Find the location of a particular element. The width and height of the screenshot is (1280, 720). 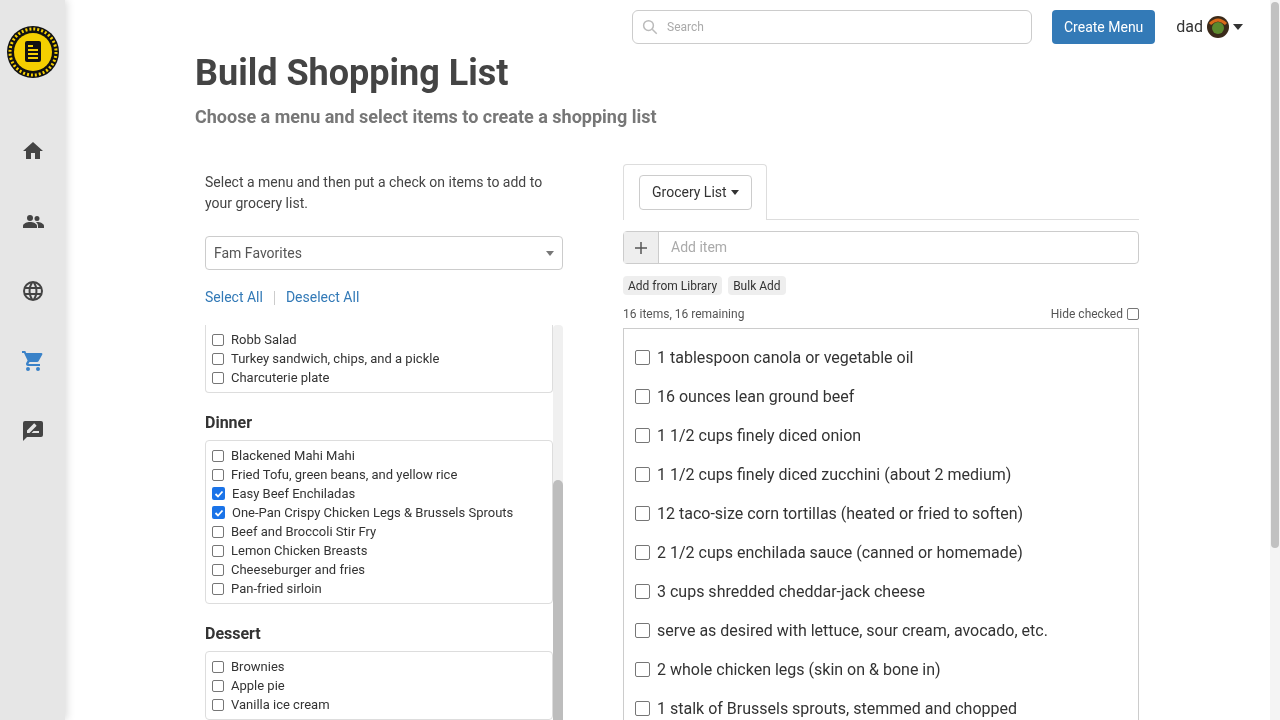

grocery-list-dropdown: Grocery List is located at coordinates (695, 192).